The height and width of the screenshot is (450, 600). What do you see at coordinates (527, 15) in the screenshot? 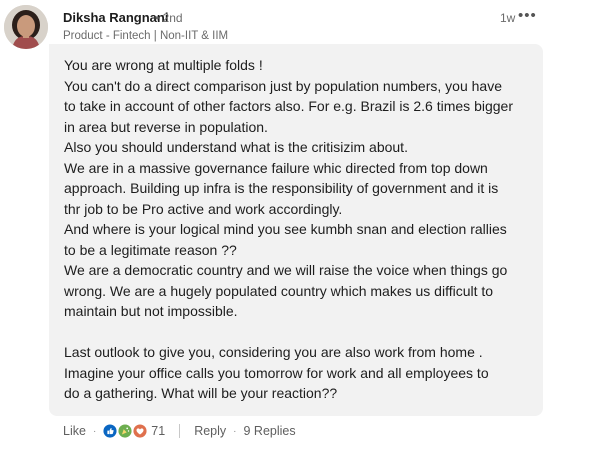
I see `more-options-icon: •••` at bounding box center [527, 15].